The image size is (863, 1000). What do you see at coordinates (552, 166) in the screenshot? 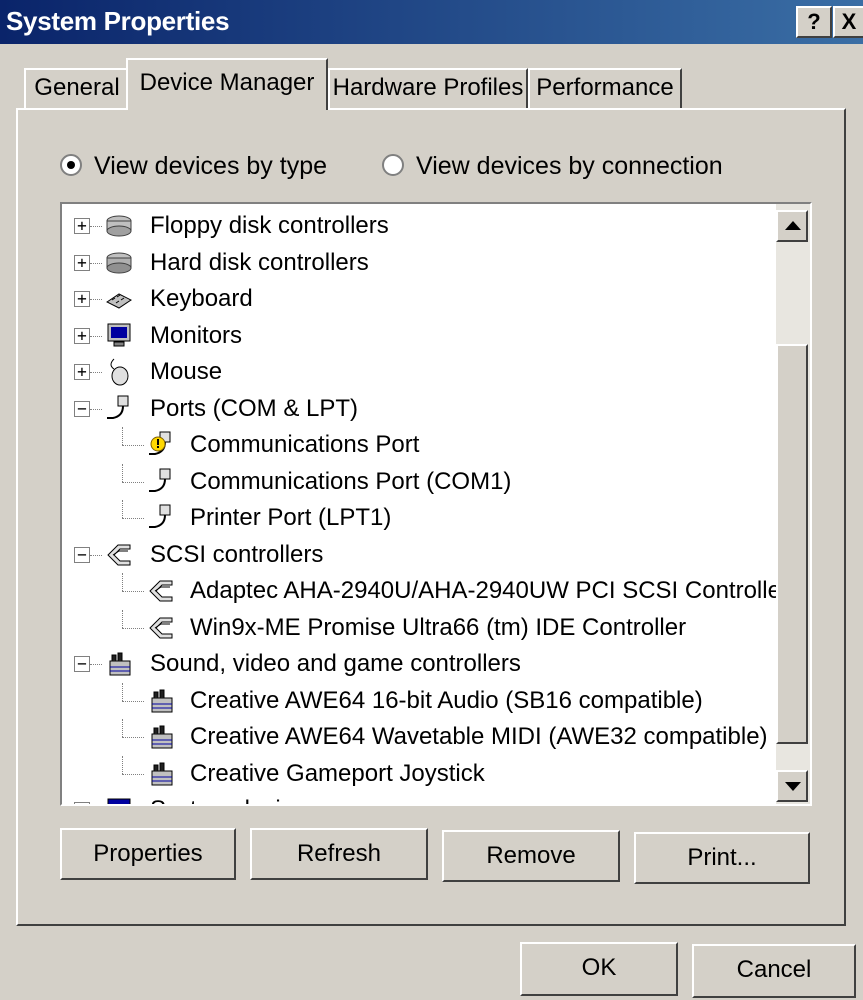
I see `view-by-connection-radio: View devices by connection` at bounding box center [552, 166].